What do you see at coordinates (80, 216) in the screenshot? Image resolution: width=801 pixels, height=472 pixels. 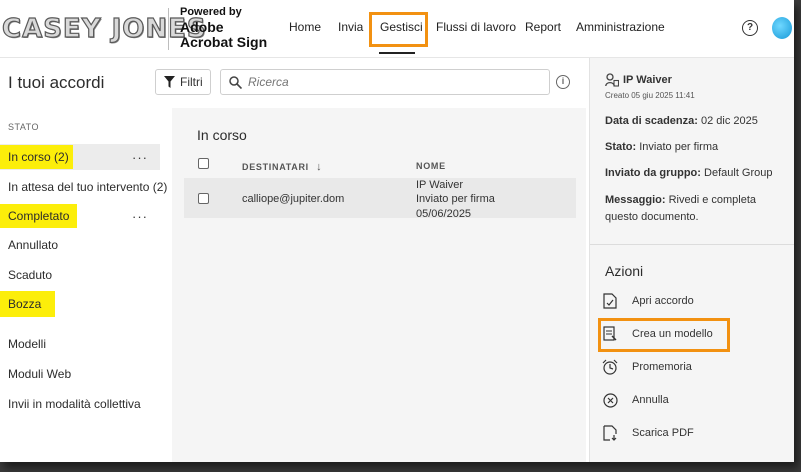 I see `status-item-completato: Completato ···` at bounding box center [80, 216].